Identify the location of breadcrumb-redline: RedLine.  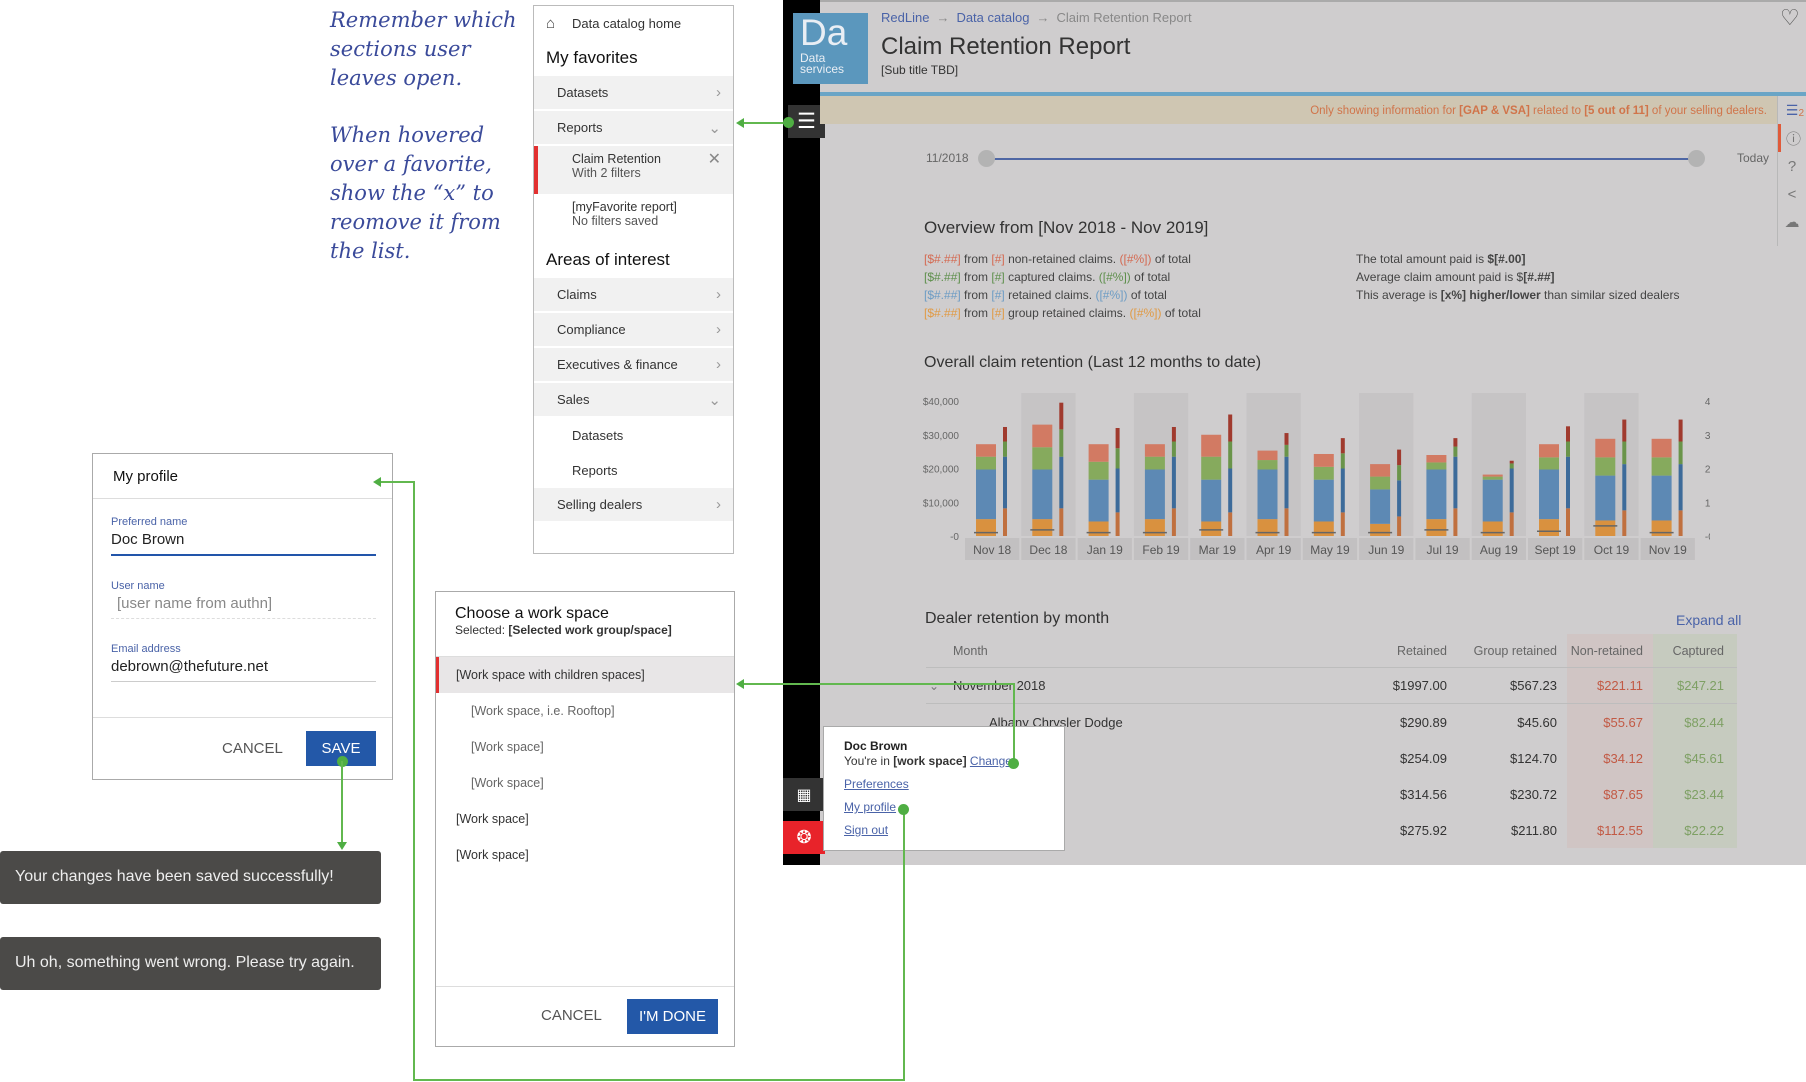
(905, 17).